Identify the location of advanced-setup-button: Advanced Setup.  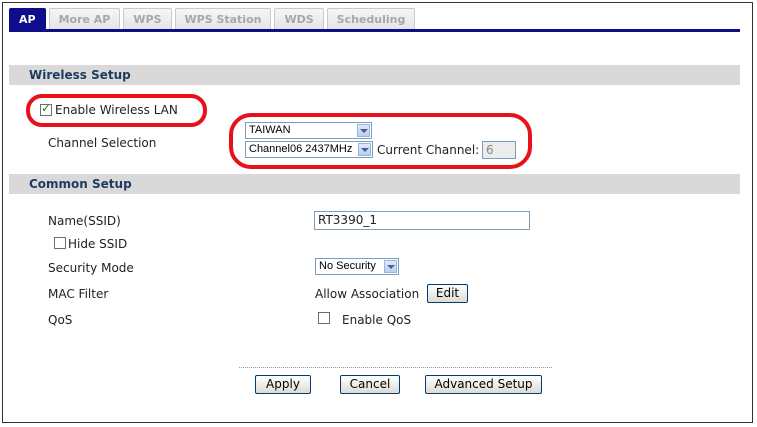
(483, 384).